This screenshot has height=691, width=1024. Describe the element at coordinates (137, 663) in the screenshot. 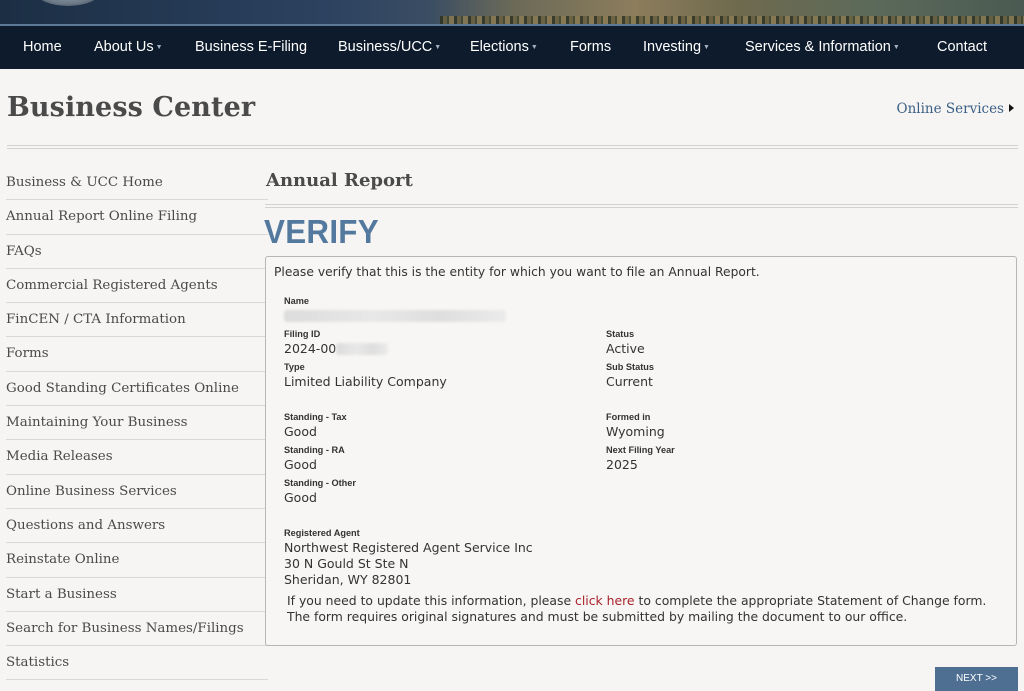

I see `sidebar-item-statistics: Statistics` at that location.